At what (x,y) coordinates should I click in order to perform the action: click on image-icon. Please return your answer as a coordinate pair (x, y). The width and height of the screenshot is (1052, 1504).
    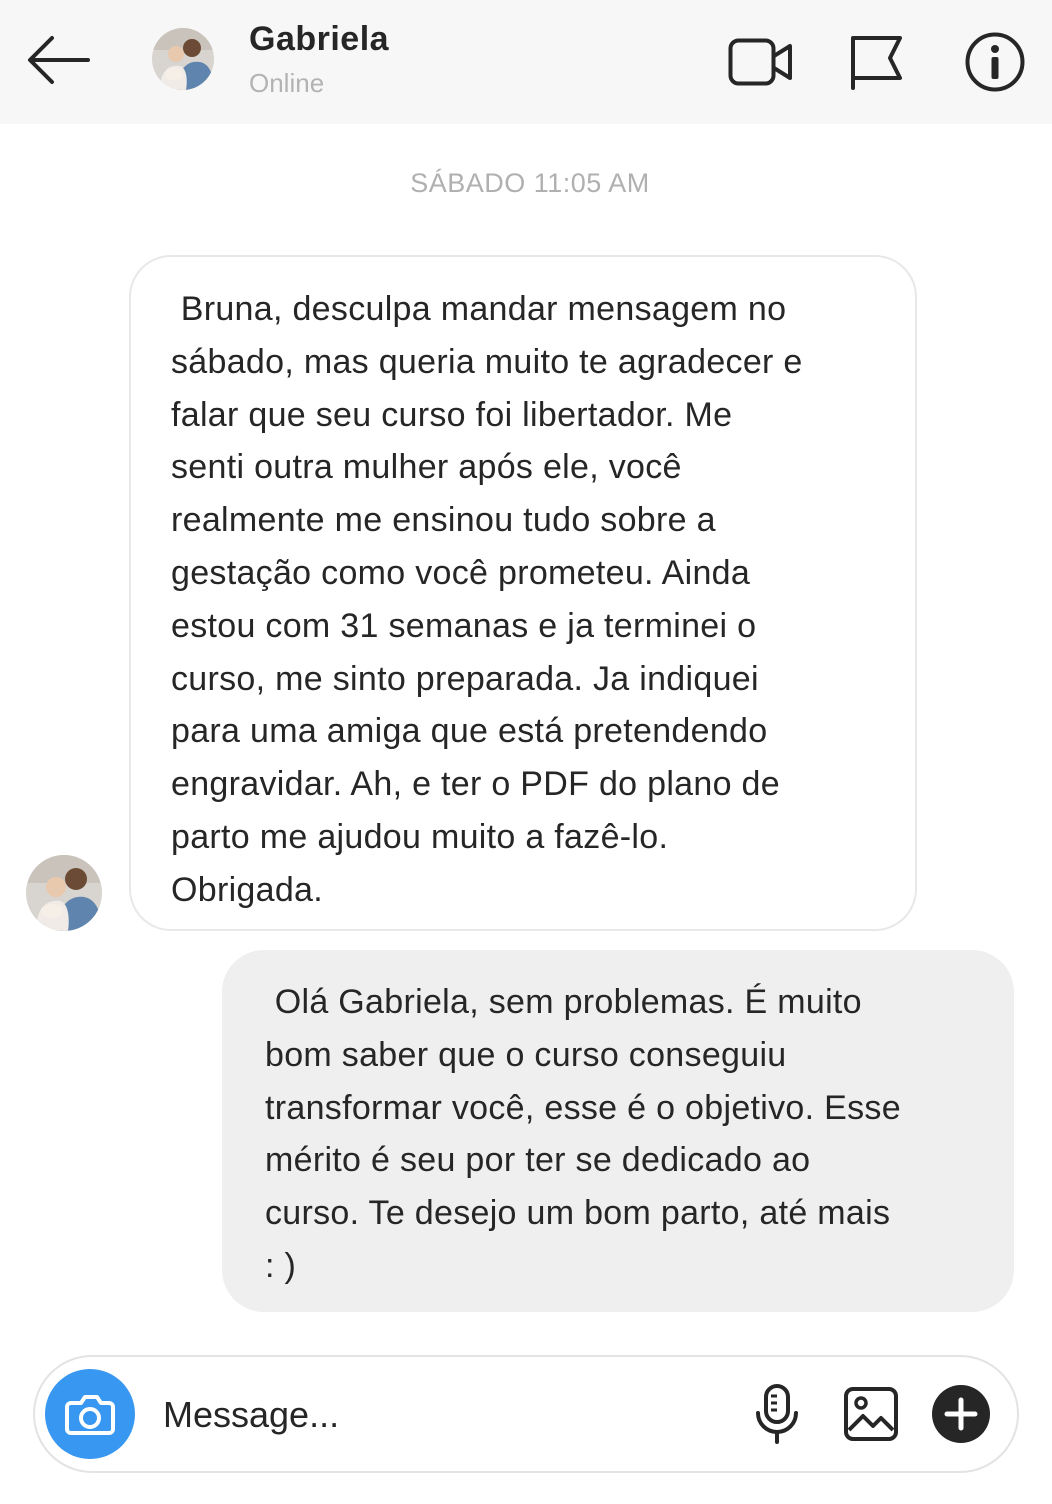
    Looking at the image, I should click on (871, 1416).